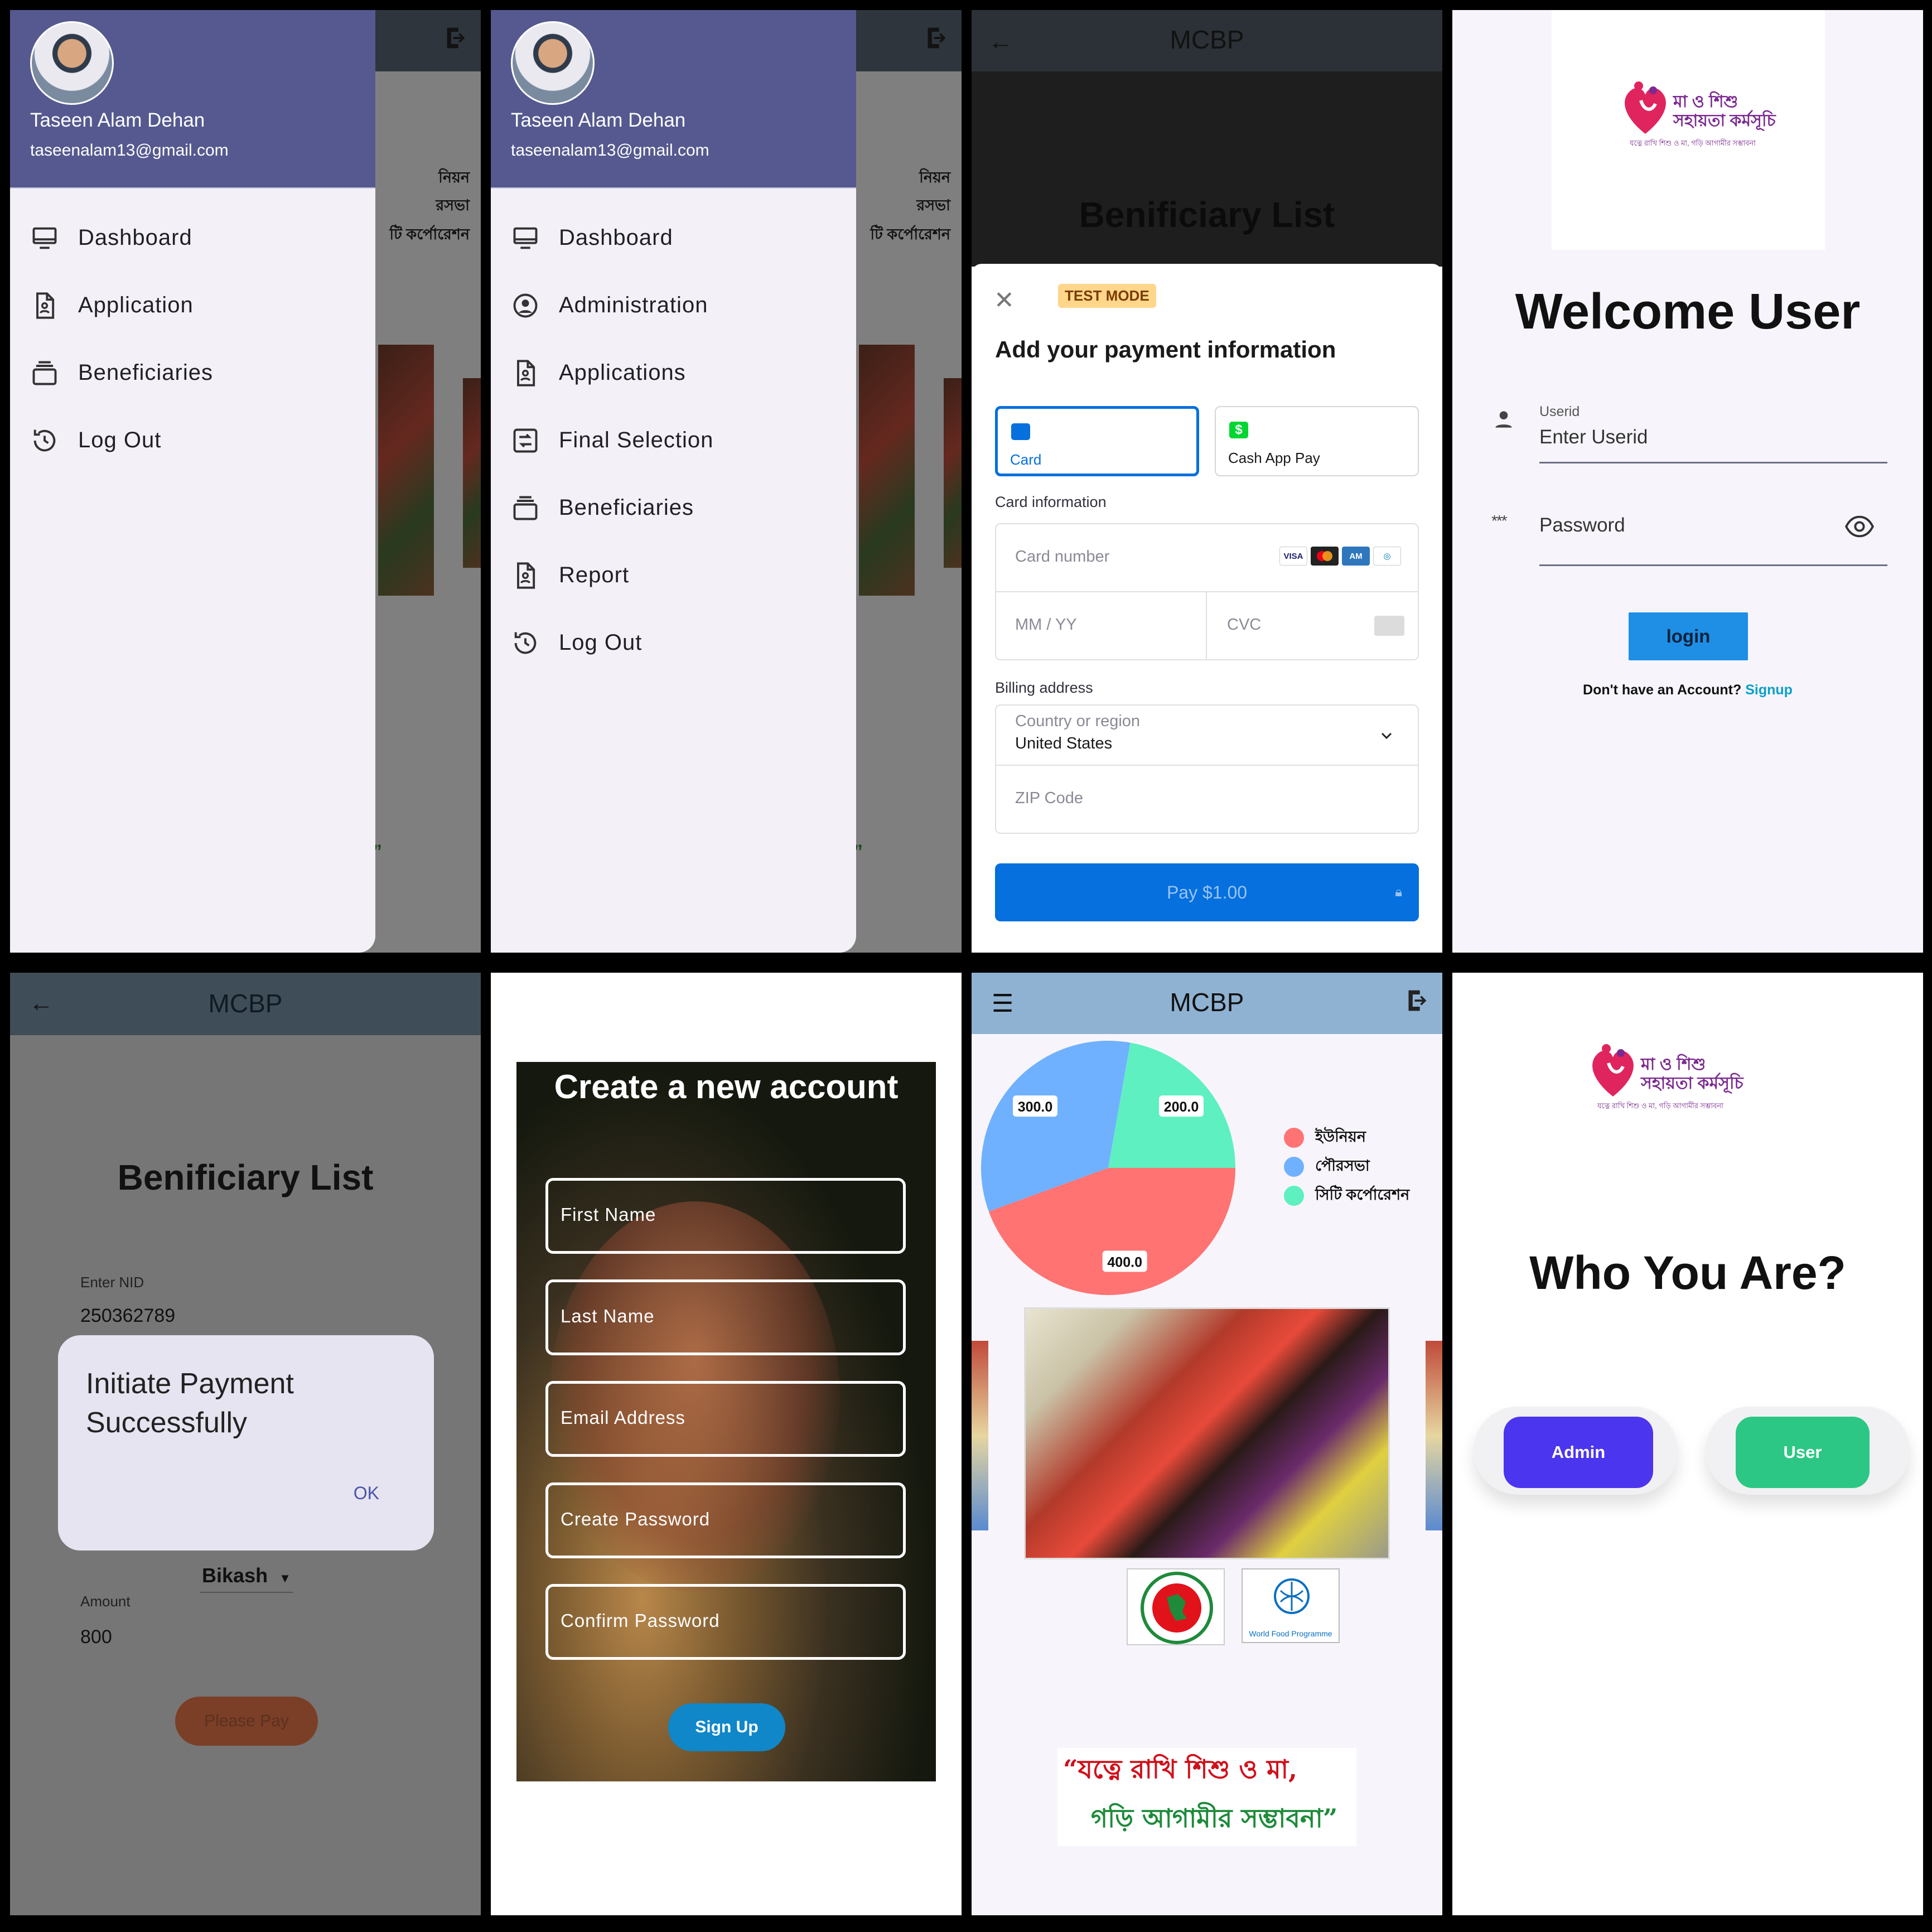 This screenshot has height=1932, width=1932. What do you see at coordinates (1207, 892) in the screenshot?
I see `pay-button: Pay $1.00 🔒︎` at bounding box center [1207, 892].